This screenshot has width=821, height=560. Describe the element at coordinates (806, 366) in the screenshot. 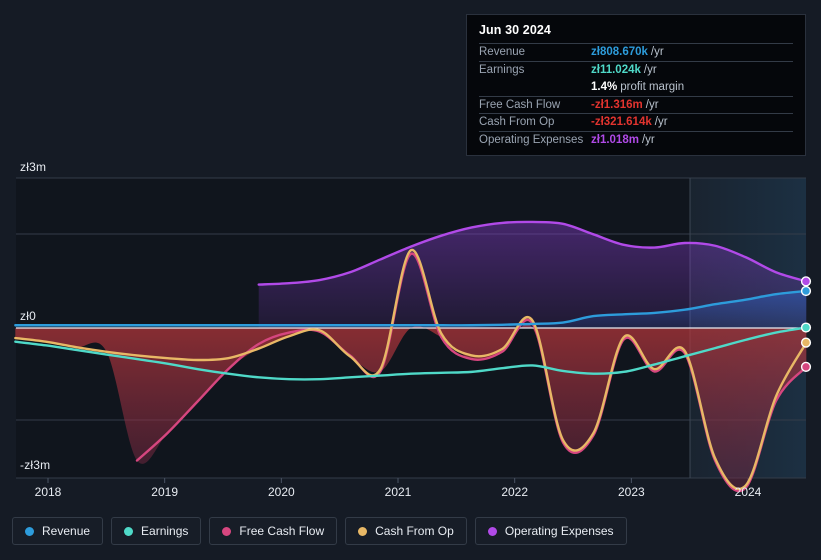

I see `endpoint-marker-free-cash-flow` at that location.